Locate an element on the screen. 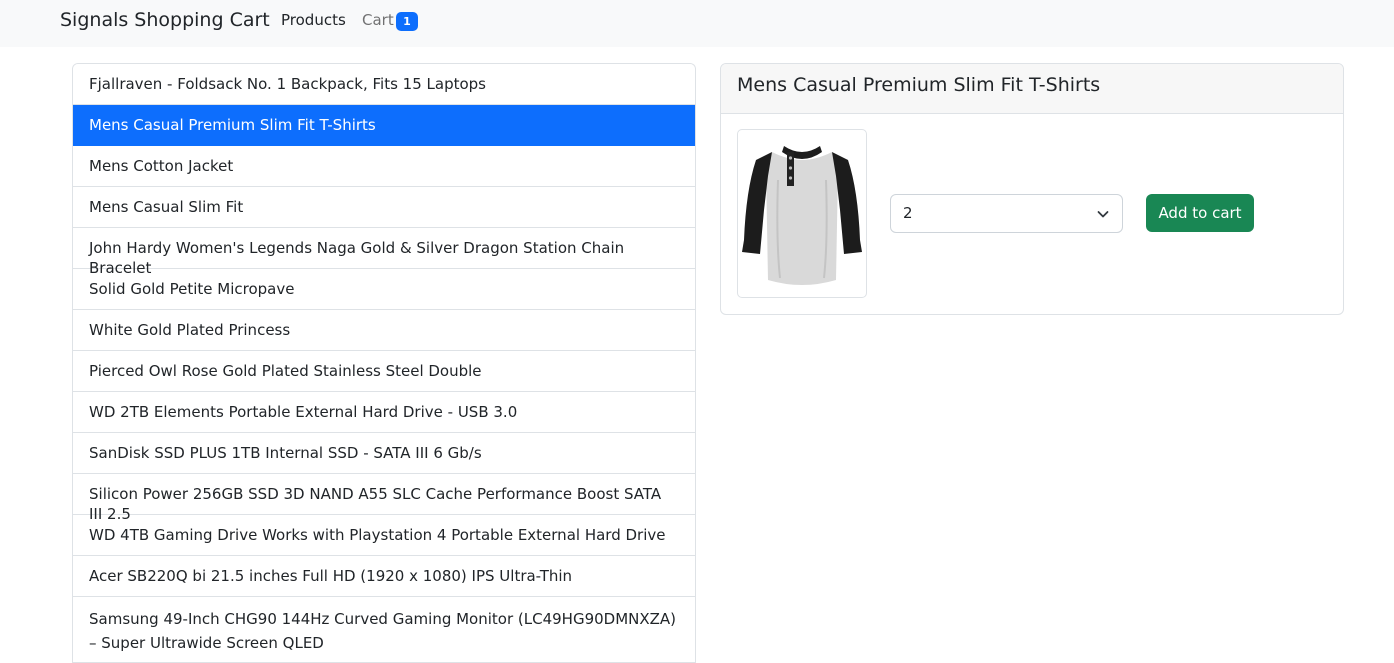  product-list-item: Mens Cotton Jacket is located at coordinates (384, 166).